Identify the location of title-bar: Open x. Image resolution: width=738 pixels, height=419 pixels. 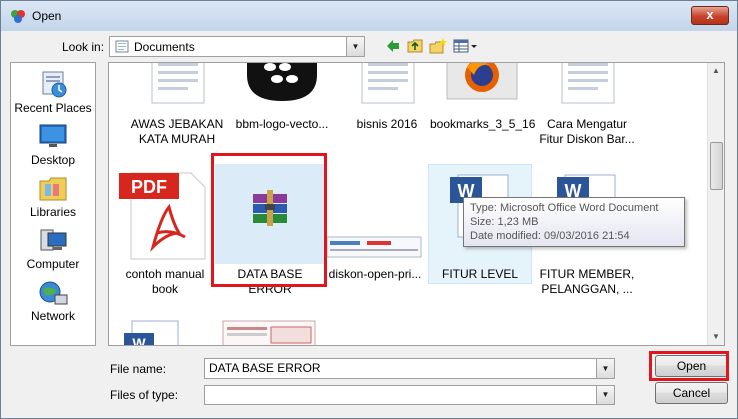
(369, 16).